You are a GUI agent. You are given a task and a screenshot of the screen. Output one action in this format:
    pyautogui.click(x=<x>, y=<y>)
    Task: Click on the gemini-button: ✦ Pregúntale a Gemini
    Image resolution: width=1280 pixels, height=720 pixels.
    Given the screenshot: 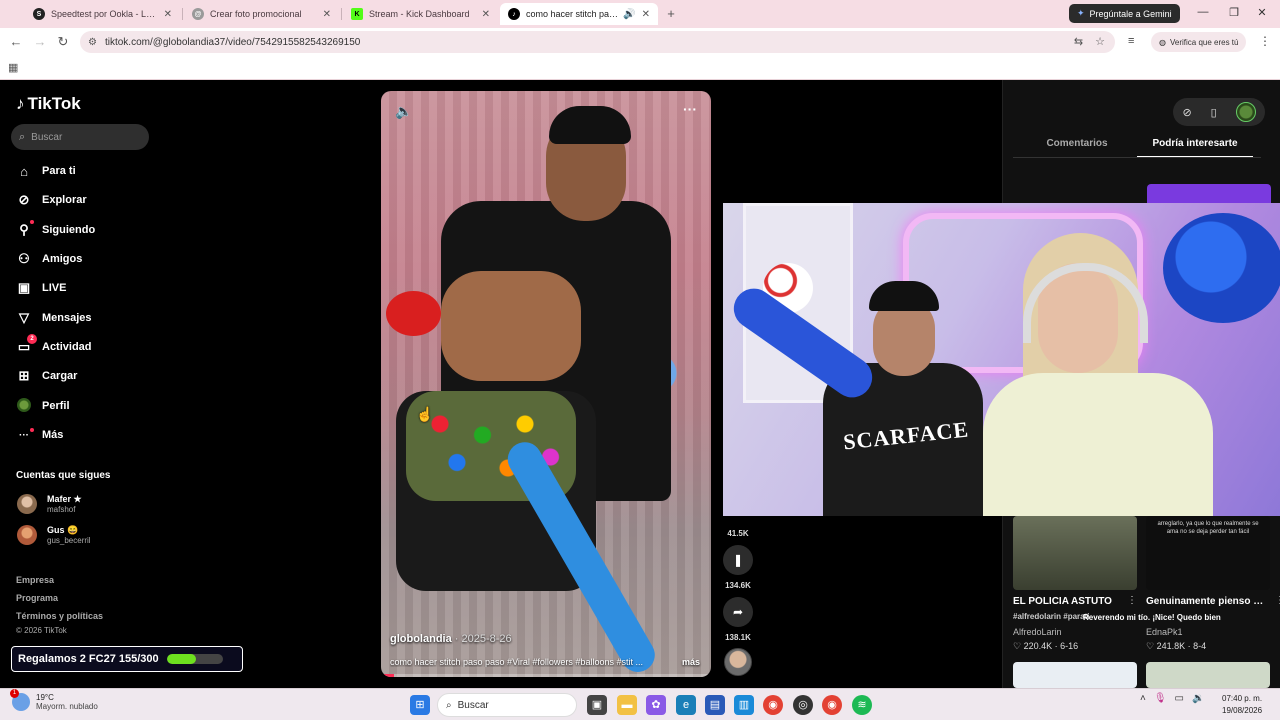 What is the action you would take?
    pyautogui.click(x=1124, y=13)
    